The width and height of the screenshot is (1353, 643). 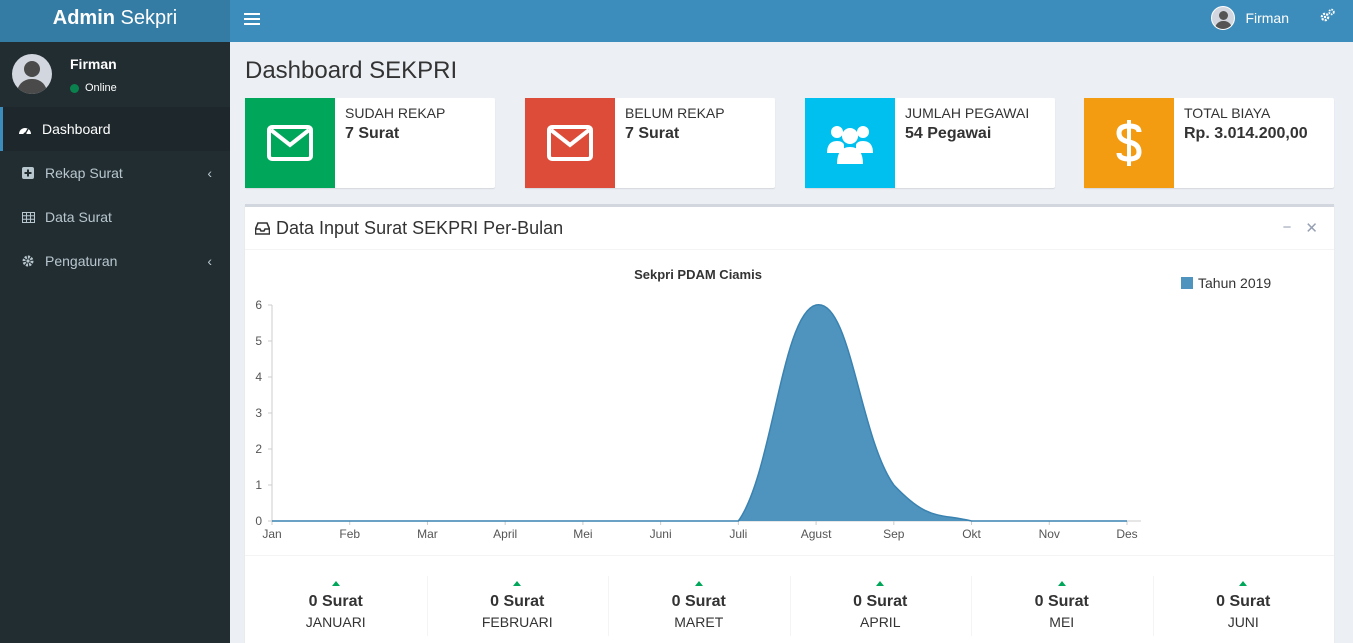 I want to click on user-panel-name: Firman, so click(x=93, y=64).